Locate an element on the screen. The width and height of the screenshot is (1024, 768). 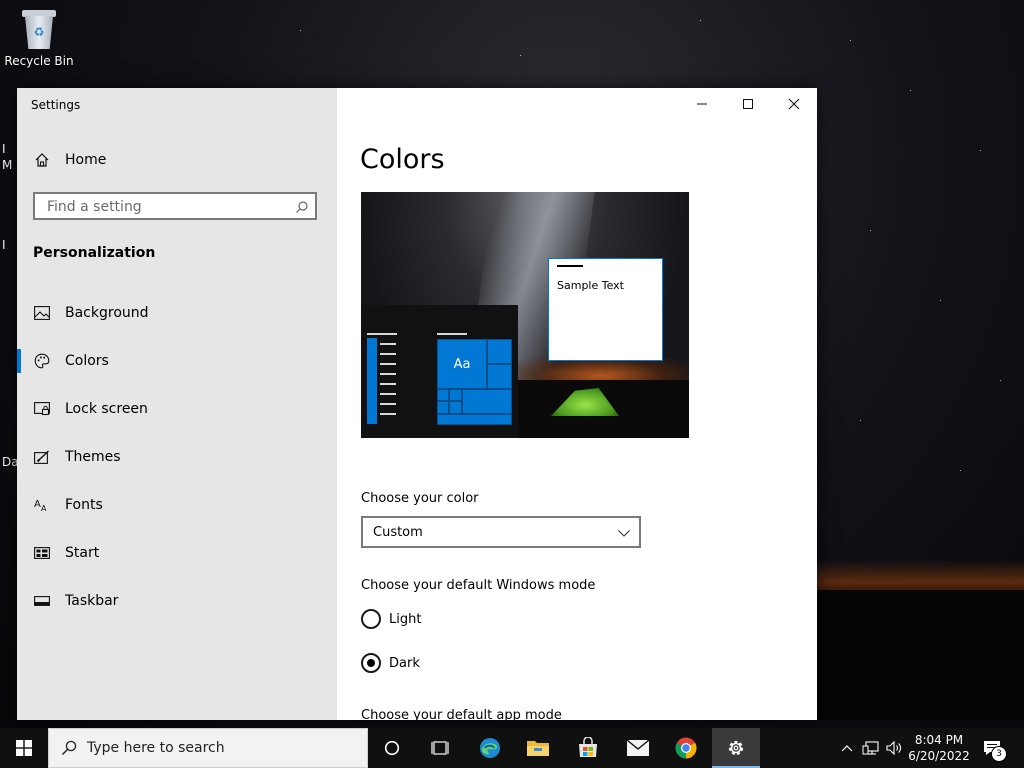
start-button is located at coordinates (24, 748).